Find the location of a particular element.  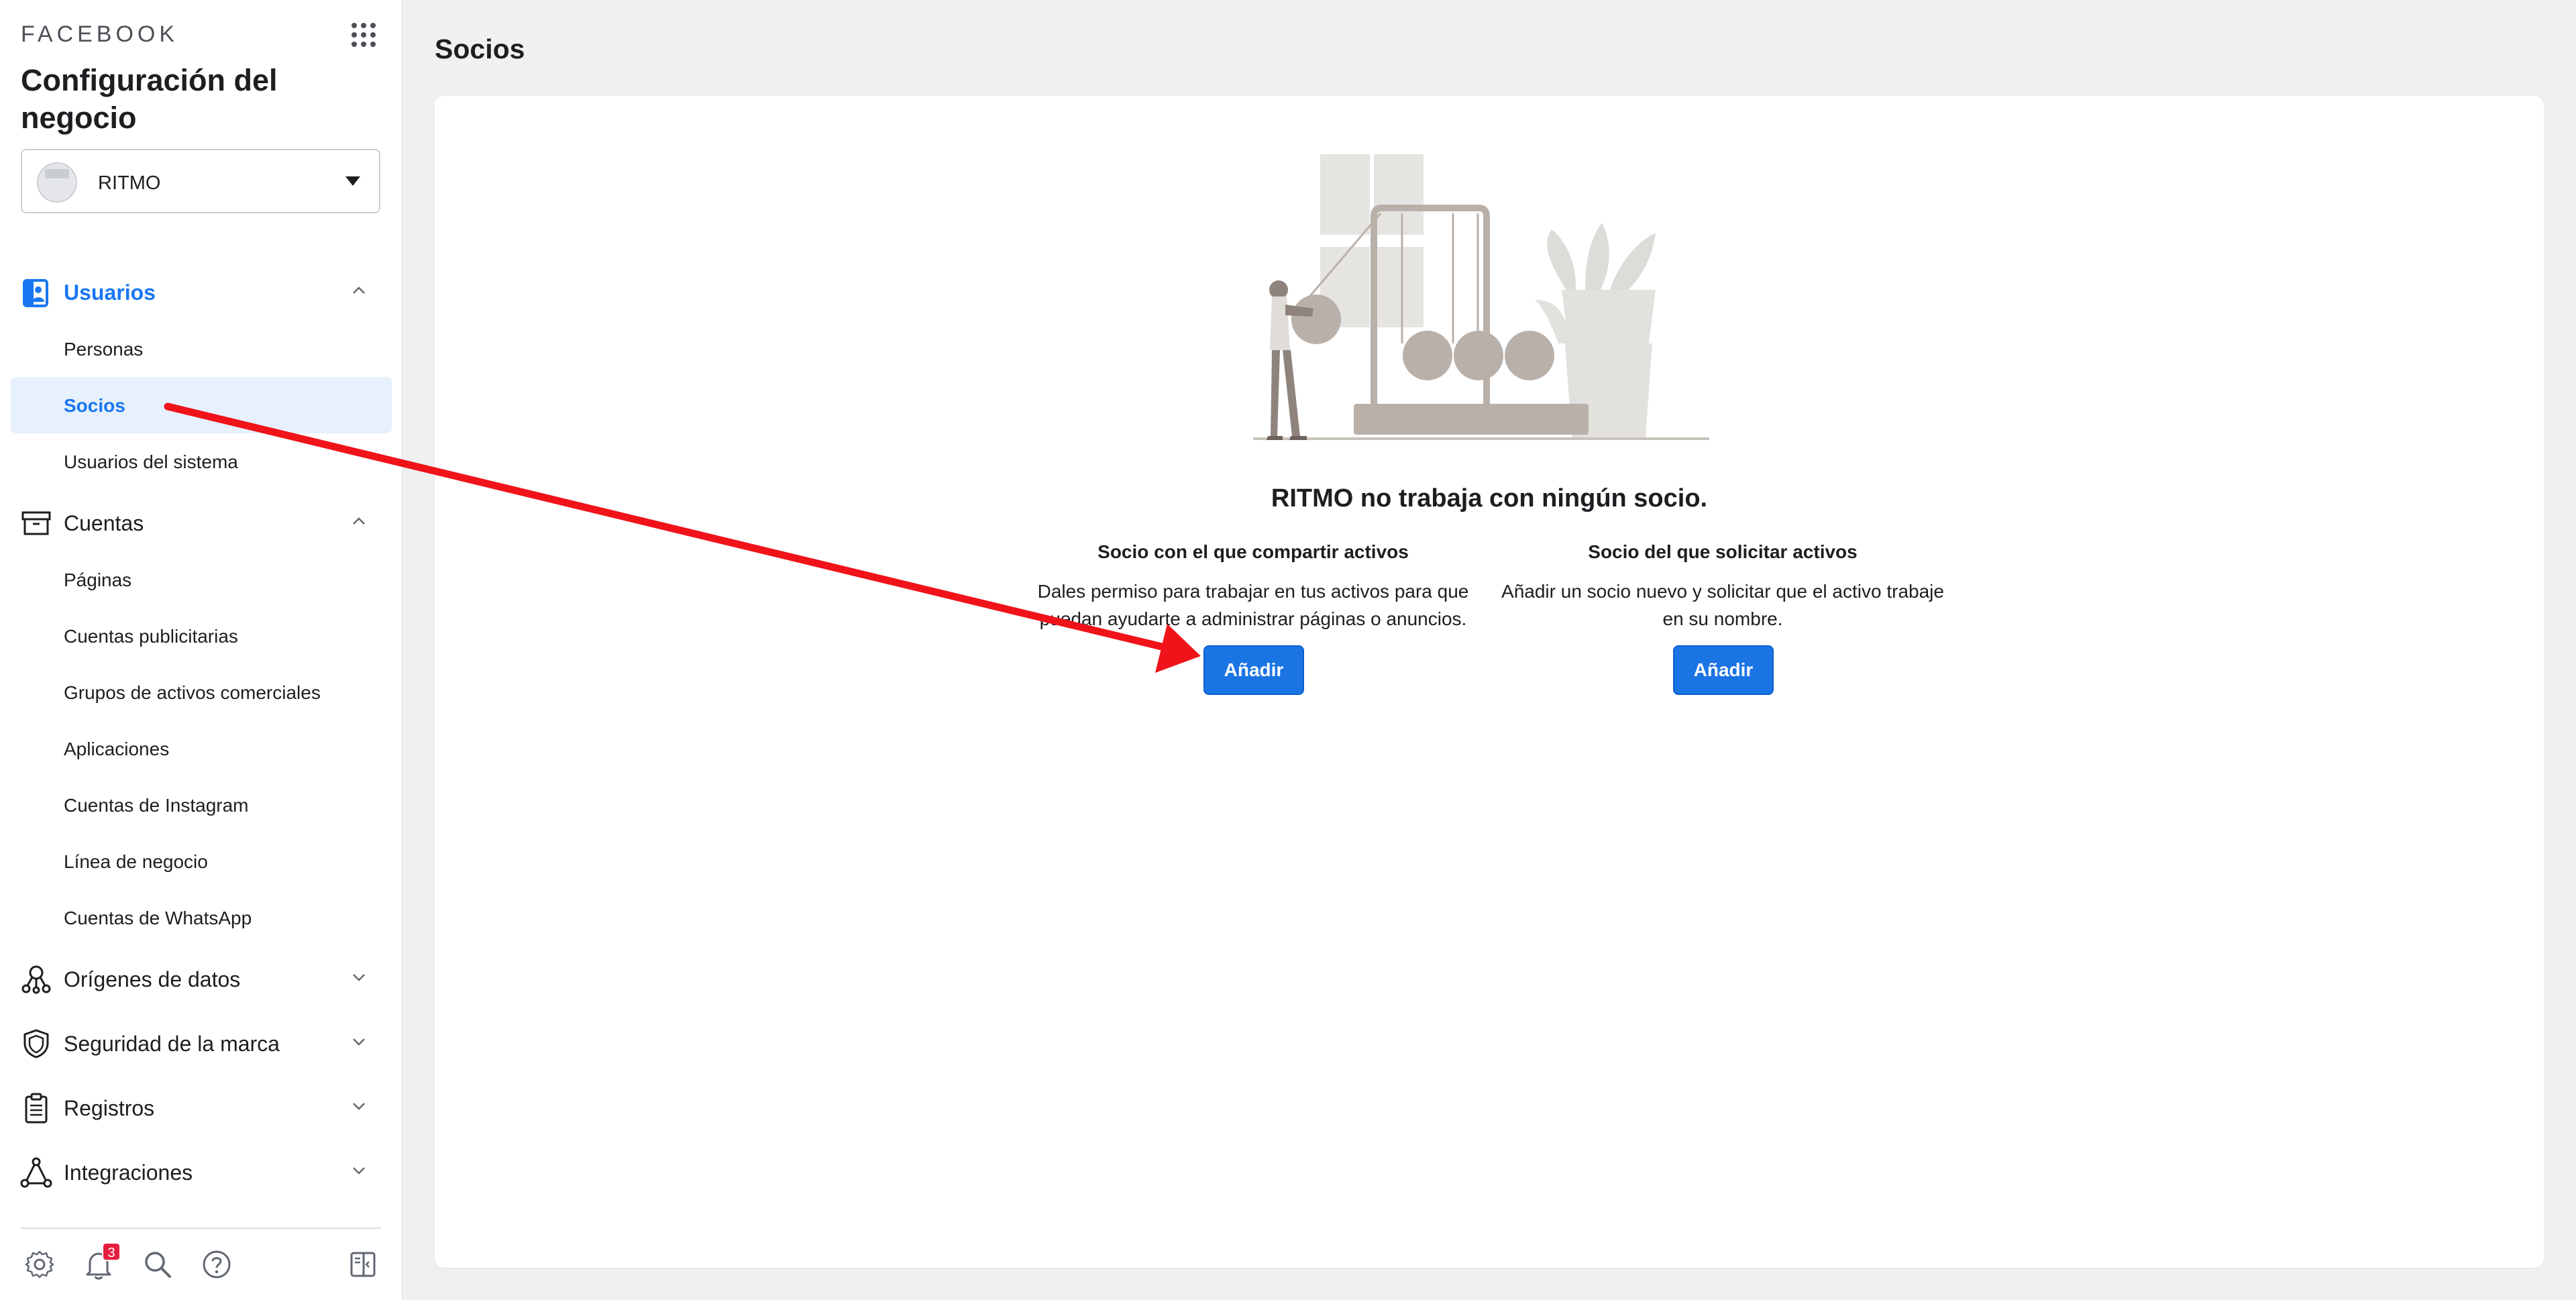

sidebar-item-label: Cuentas de Instagram is located at coordinates (156, 806).